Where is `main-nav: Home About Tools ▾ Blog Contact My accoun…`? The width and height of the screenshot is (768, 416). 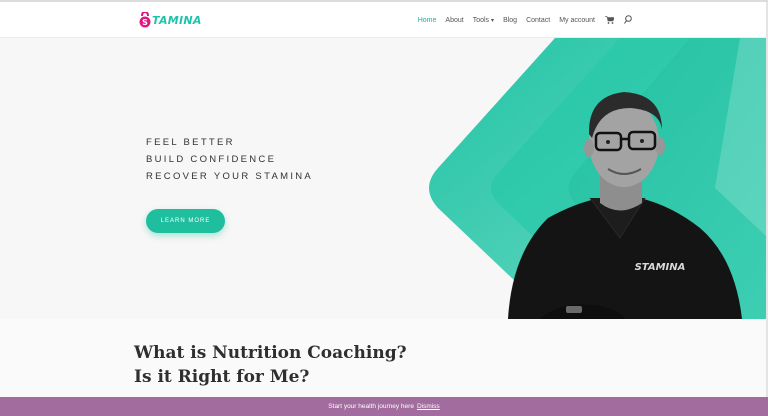
main-nav: Home About Tools ▾ Blog Contact My accoun… is located at coordinates (520, 20).